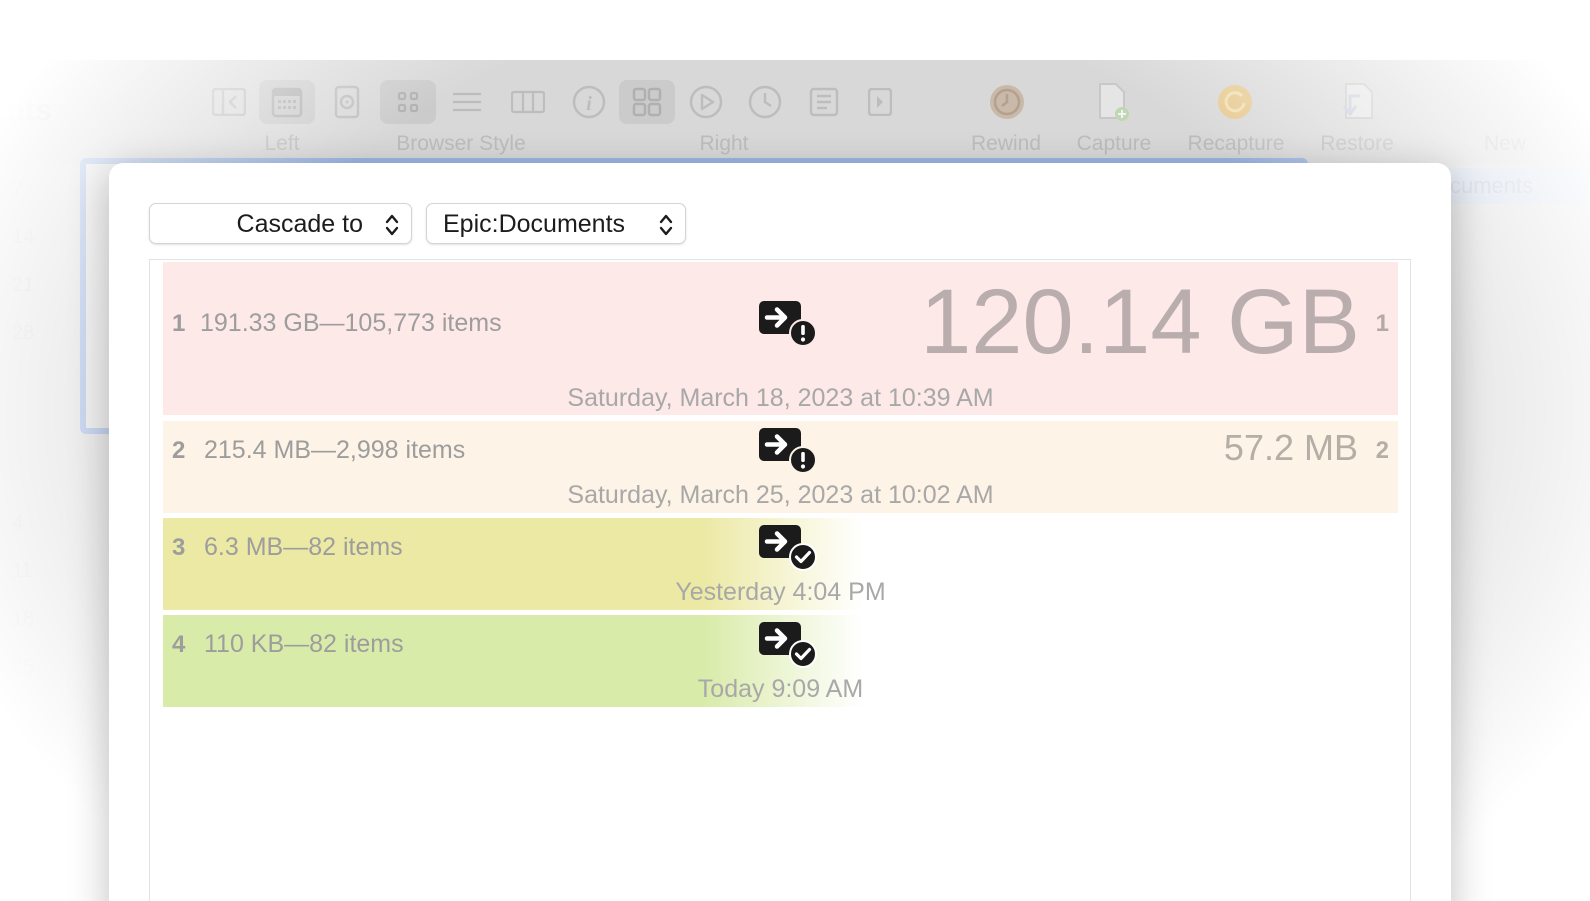 The image size is (1590, 901). What do you see at coordinates (23, 285) in the screenshot?
I see `background-row-number: 21` at bounding box center [23, 285].